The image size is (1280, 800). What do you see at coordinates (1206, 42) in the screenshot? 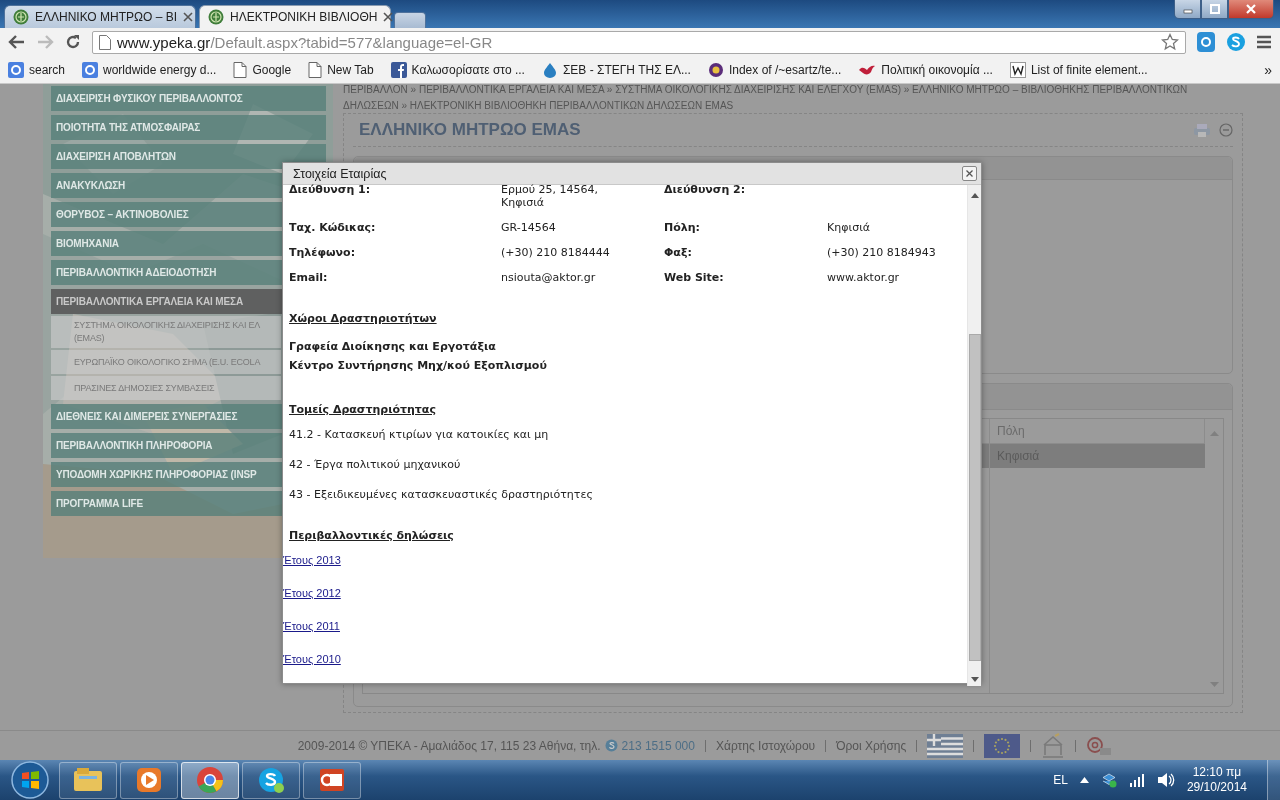
I see `extension-icon` at bounding box center [1206, 42].